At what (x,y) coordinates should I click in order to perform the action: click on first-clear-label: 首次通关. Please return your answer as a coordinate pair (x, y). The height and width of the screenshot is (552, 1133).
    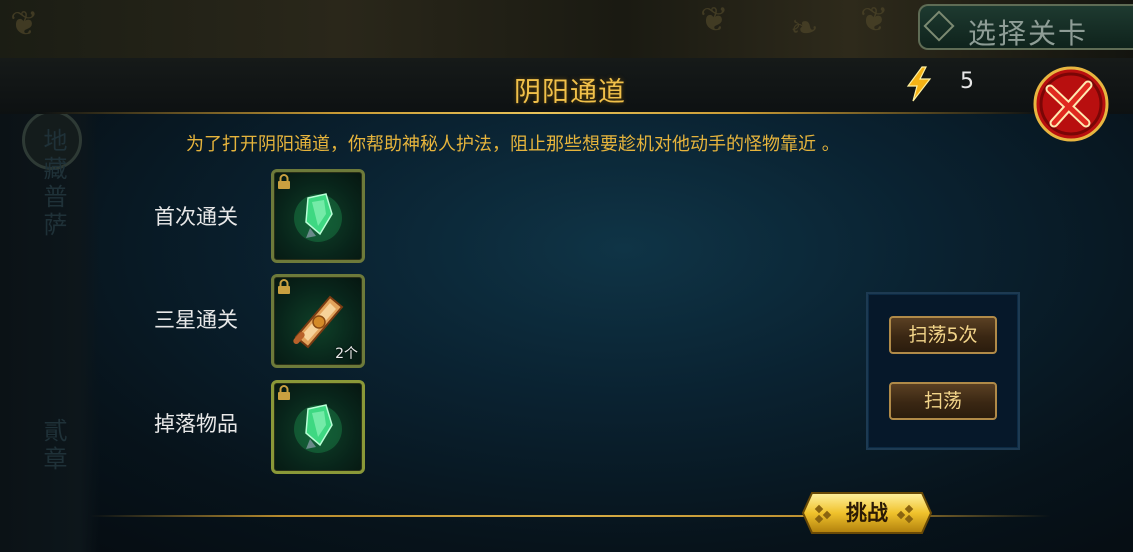
    Looking at the image, I should click on (196, 217).